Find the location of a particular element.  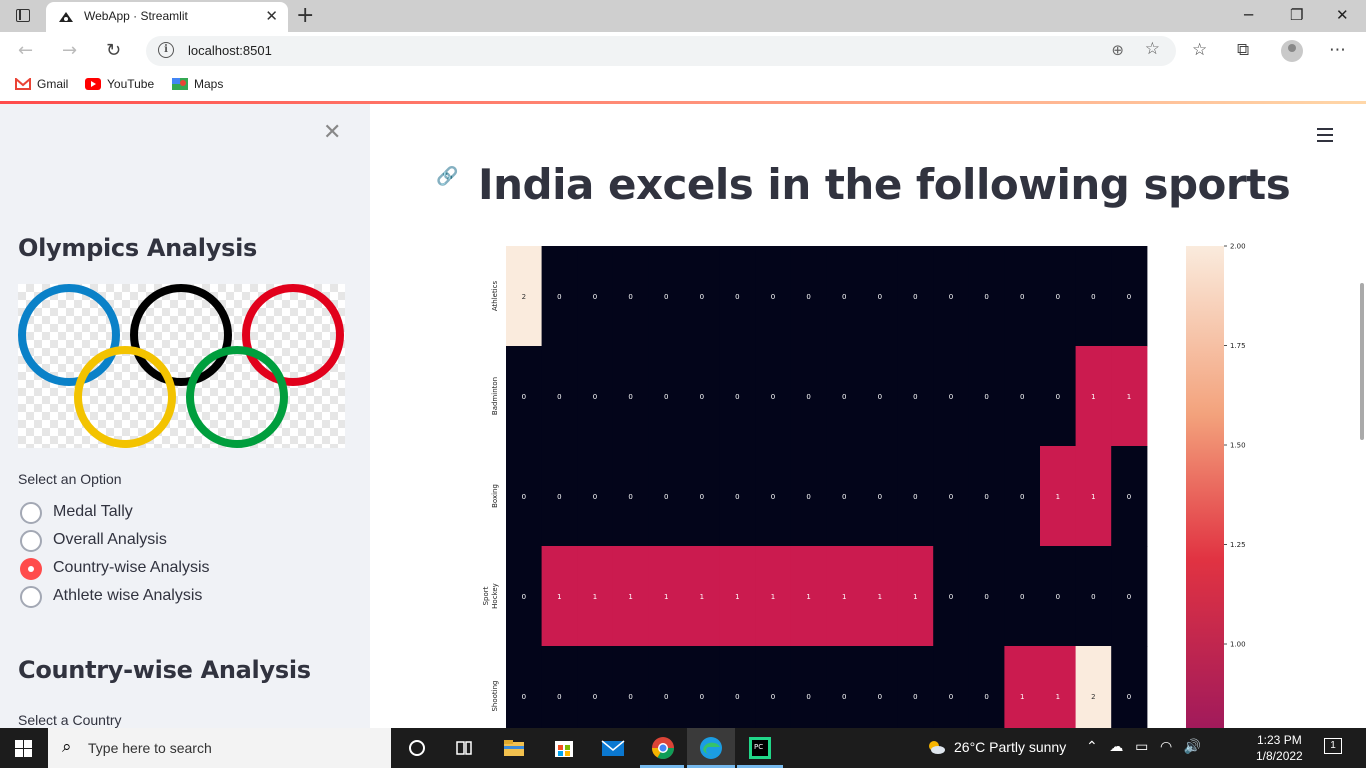

add-favorite-icon: ☆ is located at coordinates (1152, 49).